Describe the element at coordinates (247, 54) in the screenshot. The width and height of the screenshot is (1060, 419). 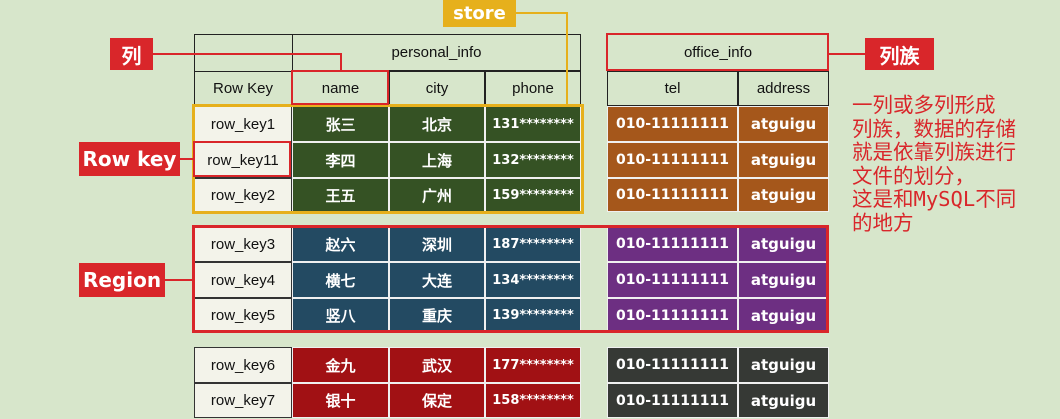
I see `column-connector-h` at that location.